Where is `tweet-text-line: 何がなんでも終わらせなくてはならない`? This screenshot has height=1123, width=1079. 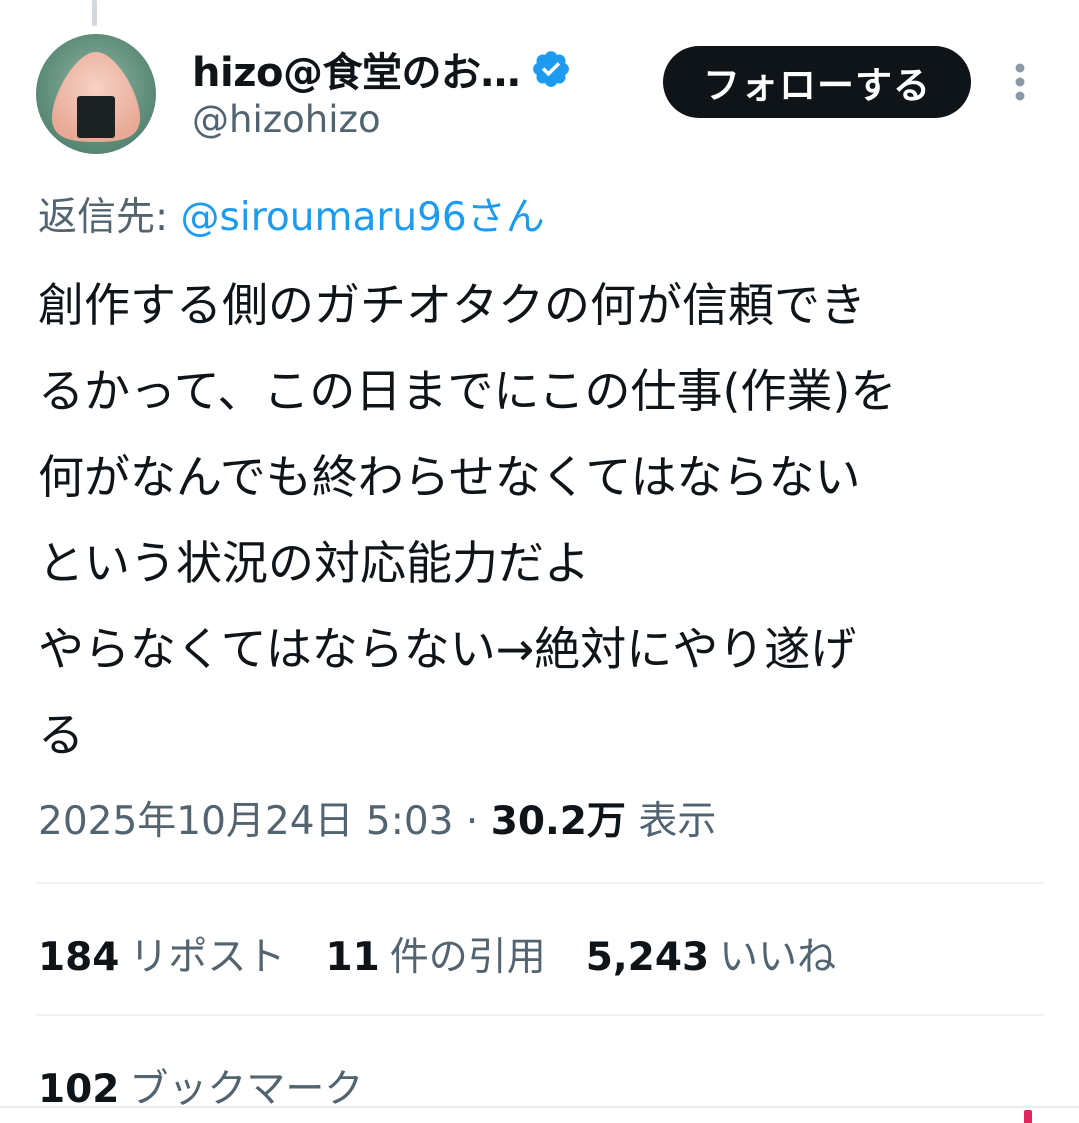
tweet-text-line: 何がなんでも終わらせなくてはならない is located at coordinates (449, 477).